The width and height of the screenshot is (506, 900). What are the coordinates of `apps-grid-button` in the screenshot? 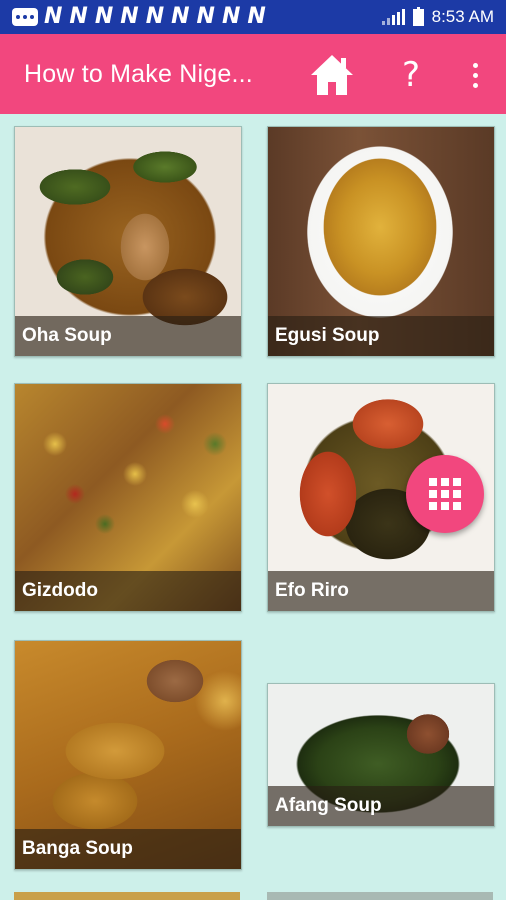 It's located at (445, 494).